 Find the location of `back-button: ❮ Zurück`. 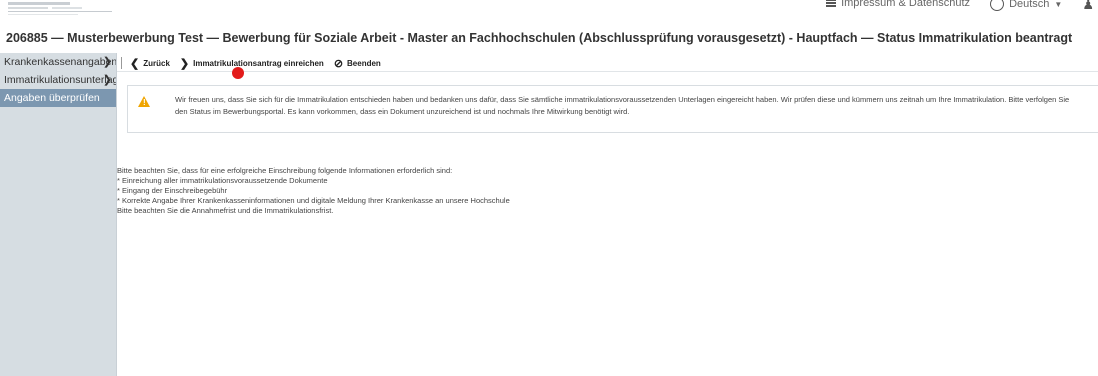

back-button: ❮ Zurück is located at coordinates (150, 63).